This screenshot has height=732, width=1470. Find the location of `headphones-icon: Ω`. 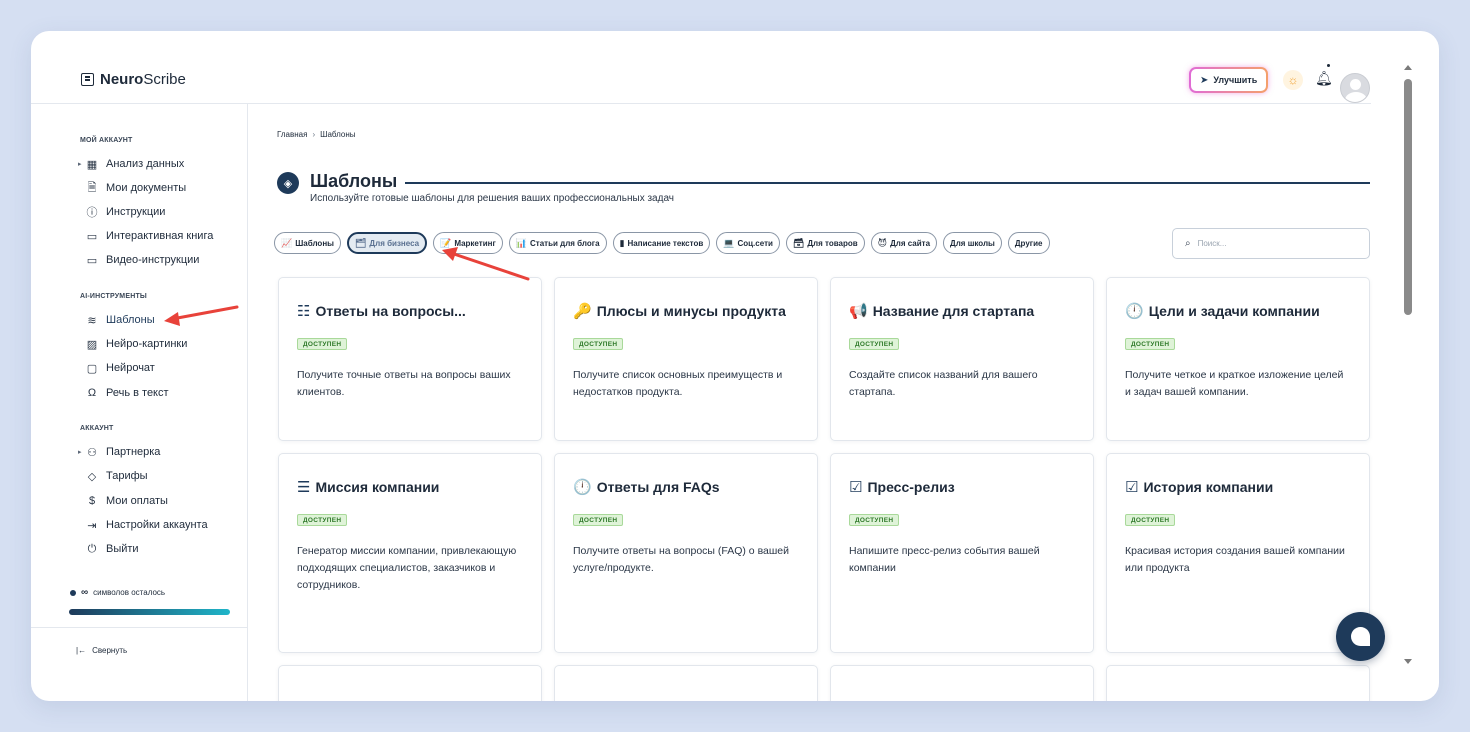

headphones-icon: Ω is located at coordinates (92, 393).